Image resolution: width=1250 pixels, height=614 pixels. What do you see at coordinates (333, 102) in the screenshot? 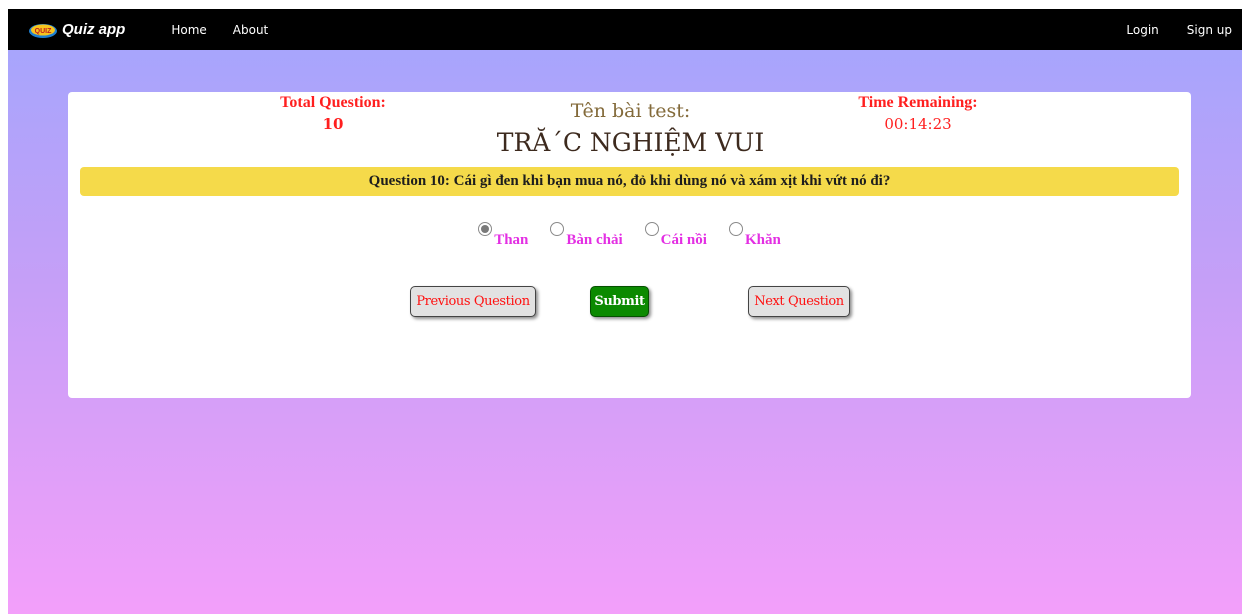
I see `total-question-label: Total Question:` at bounding box center [333, 102].